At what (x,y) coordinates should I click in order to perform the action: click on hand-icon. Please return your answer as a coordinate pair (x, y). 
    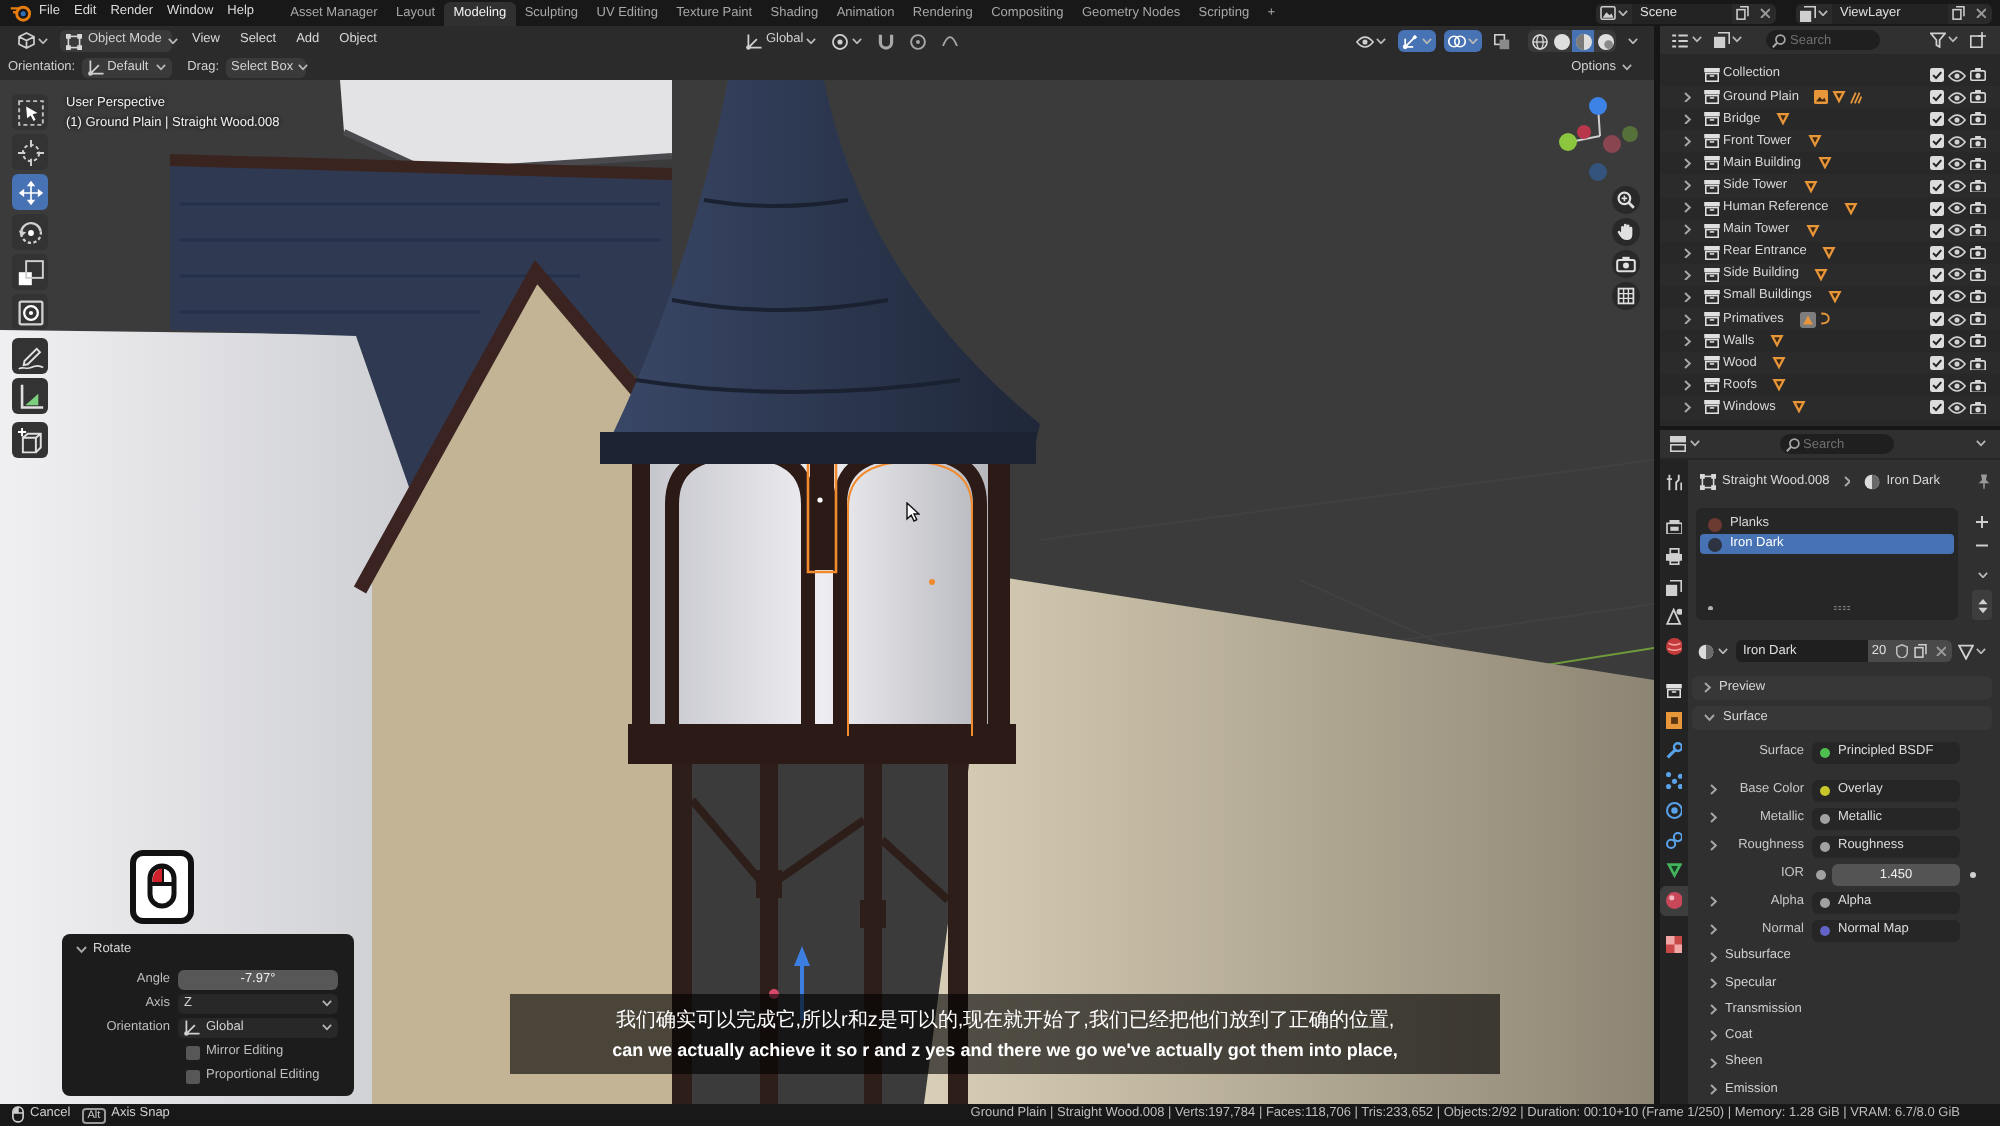
    Looking at the image, I should click on (1626, 232).